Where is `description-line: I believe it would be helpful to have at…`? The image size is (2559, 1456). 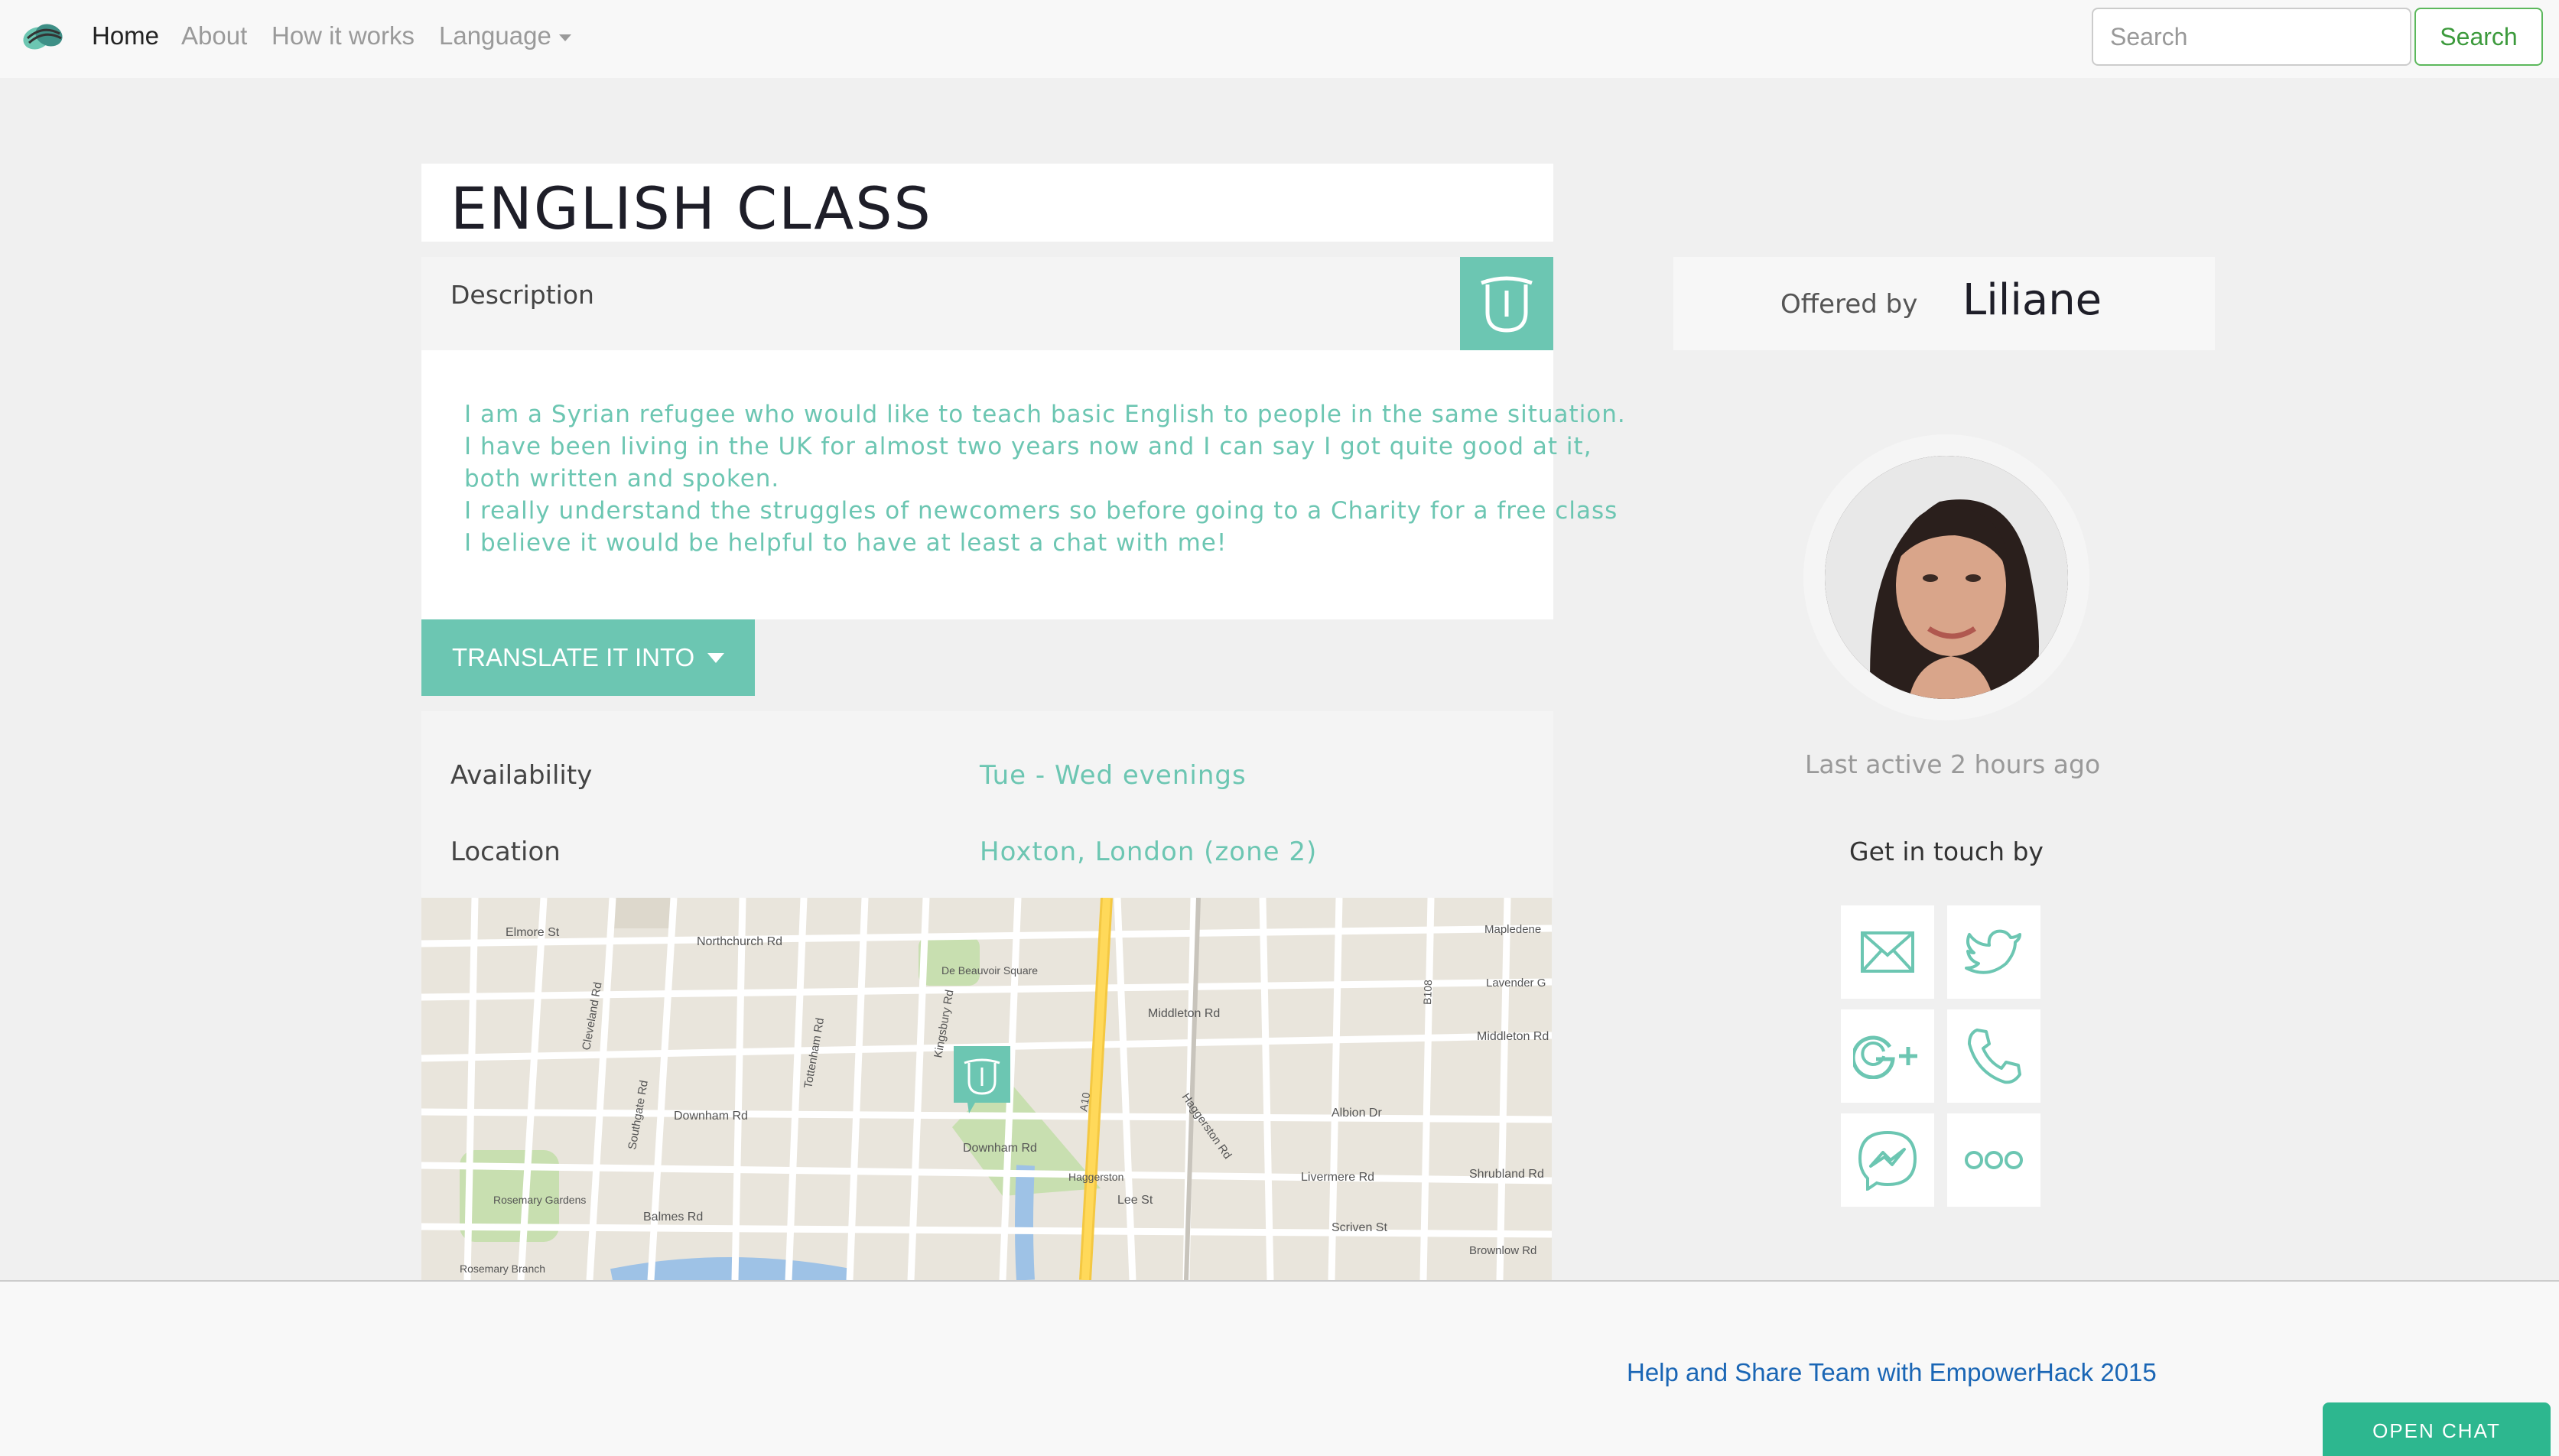
description-line: I believe it would be helpful to have at… is located at coordinates (845, 543).